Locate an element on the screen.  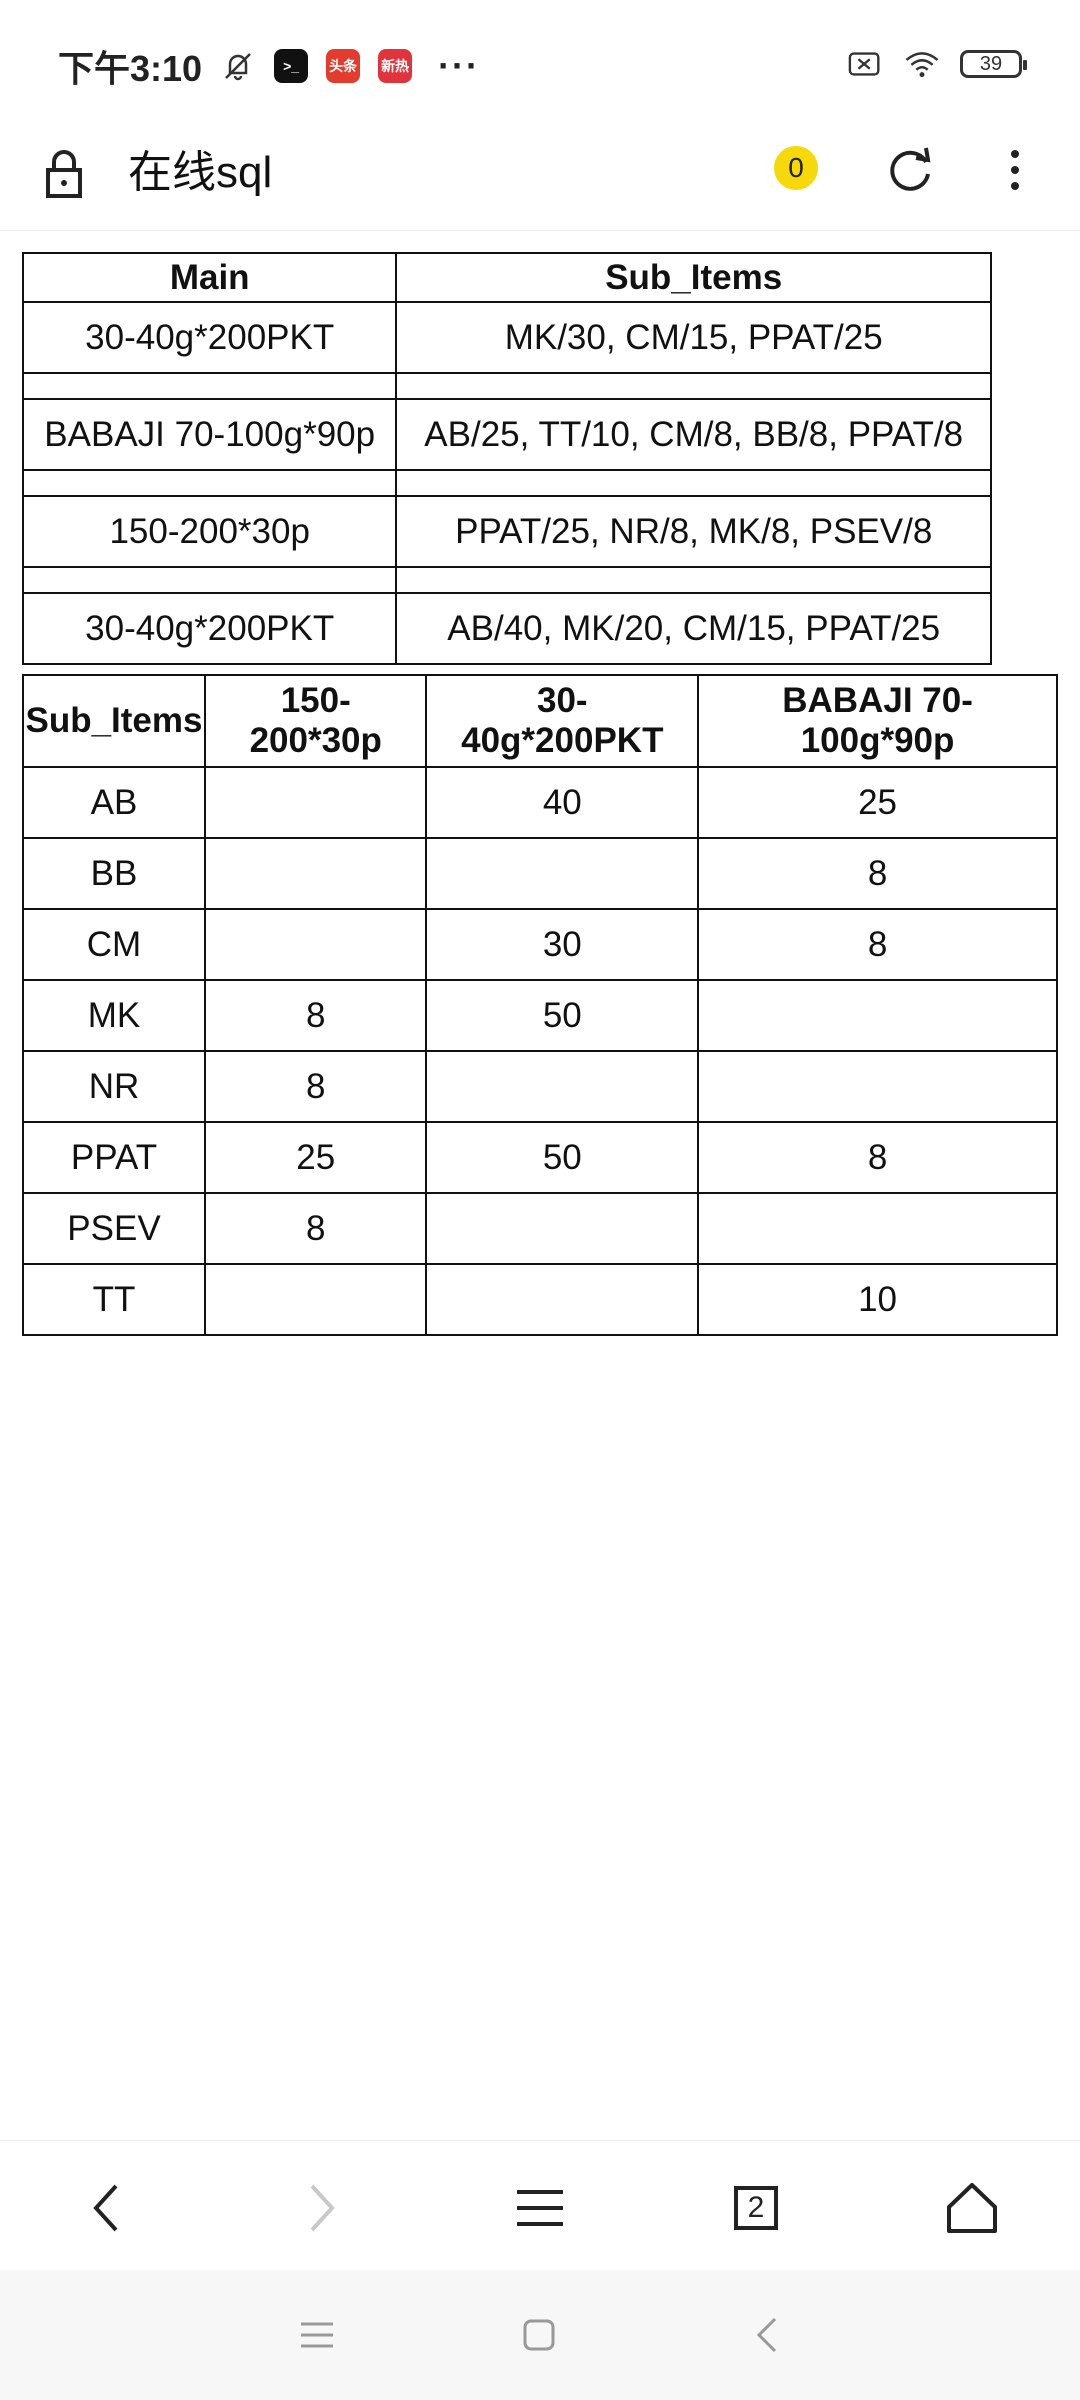
xinre-app-icon: 新热 is located at coordinates (395, 66).